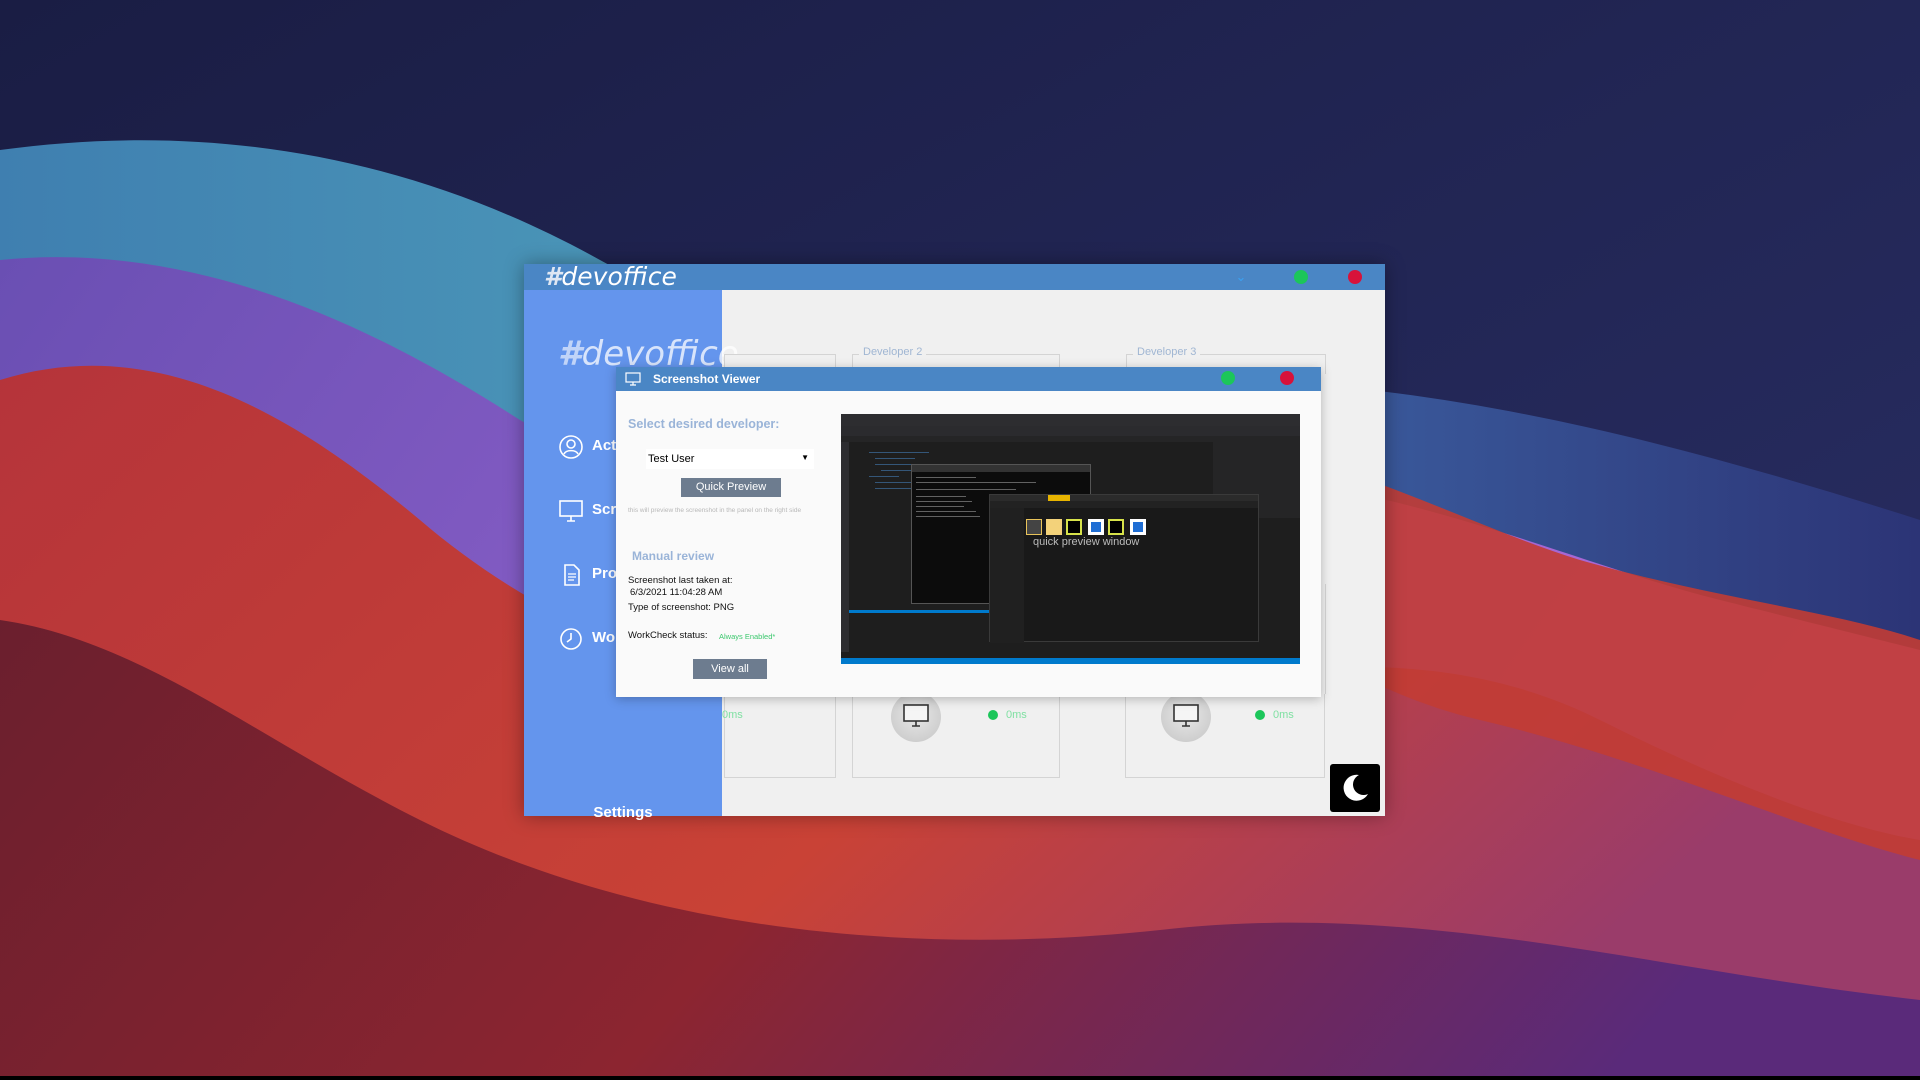 The width and height of the screenshot is (1920, 1080). Describe the element at coordinates (1355, 277) in the screenshot. I see `close-button` at that location.